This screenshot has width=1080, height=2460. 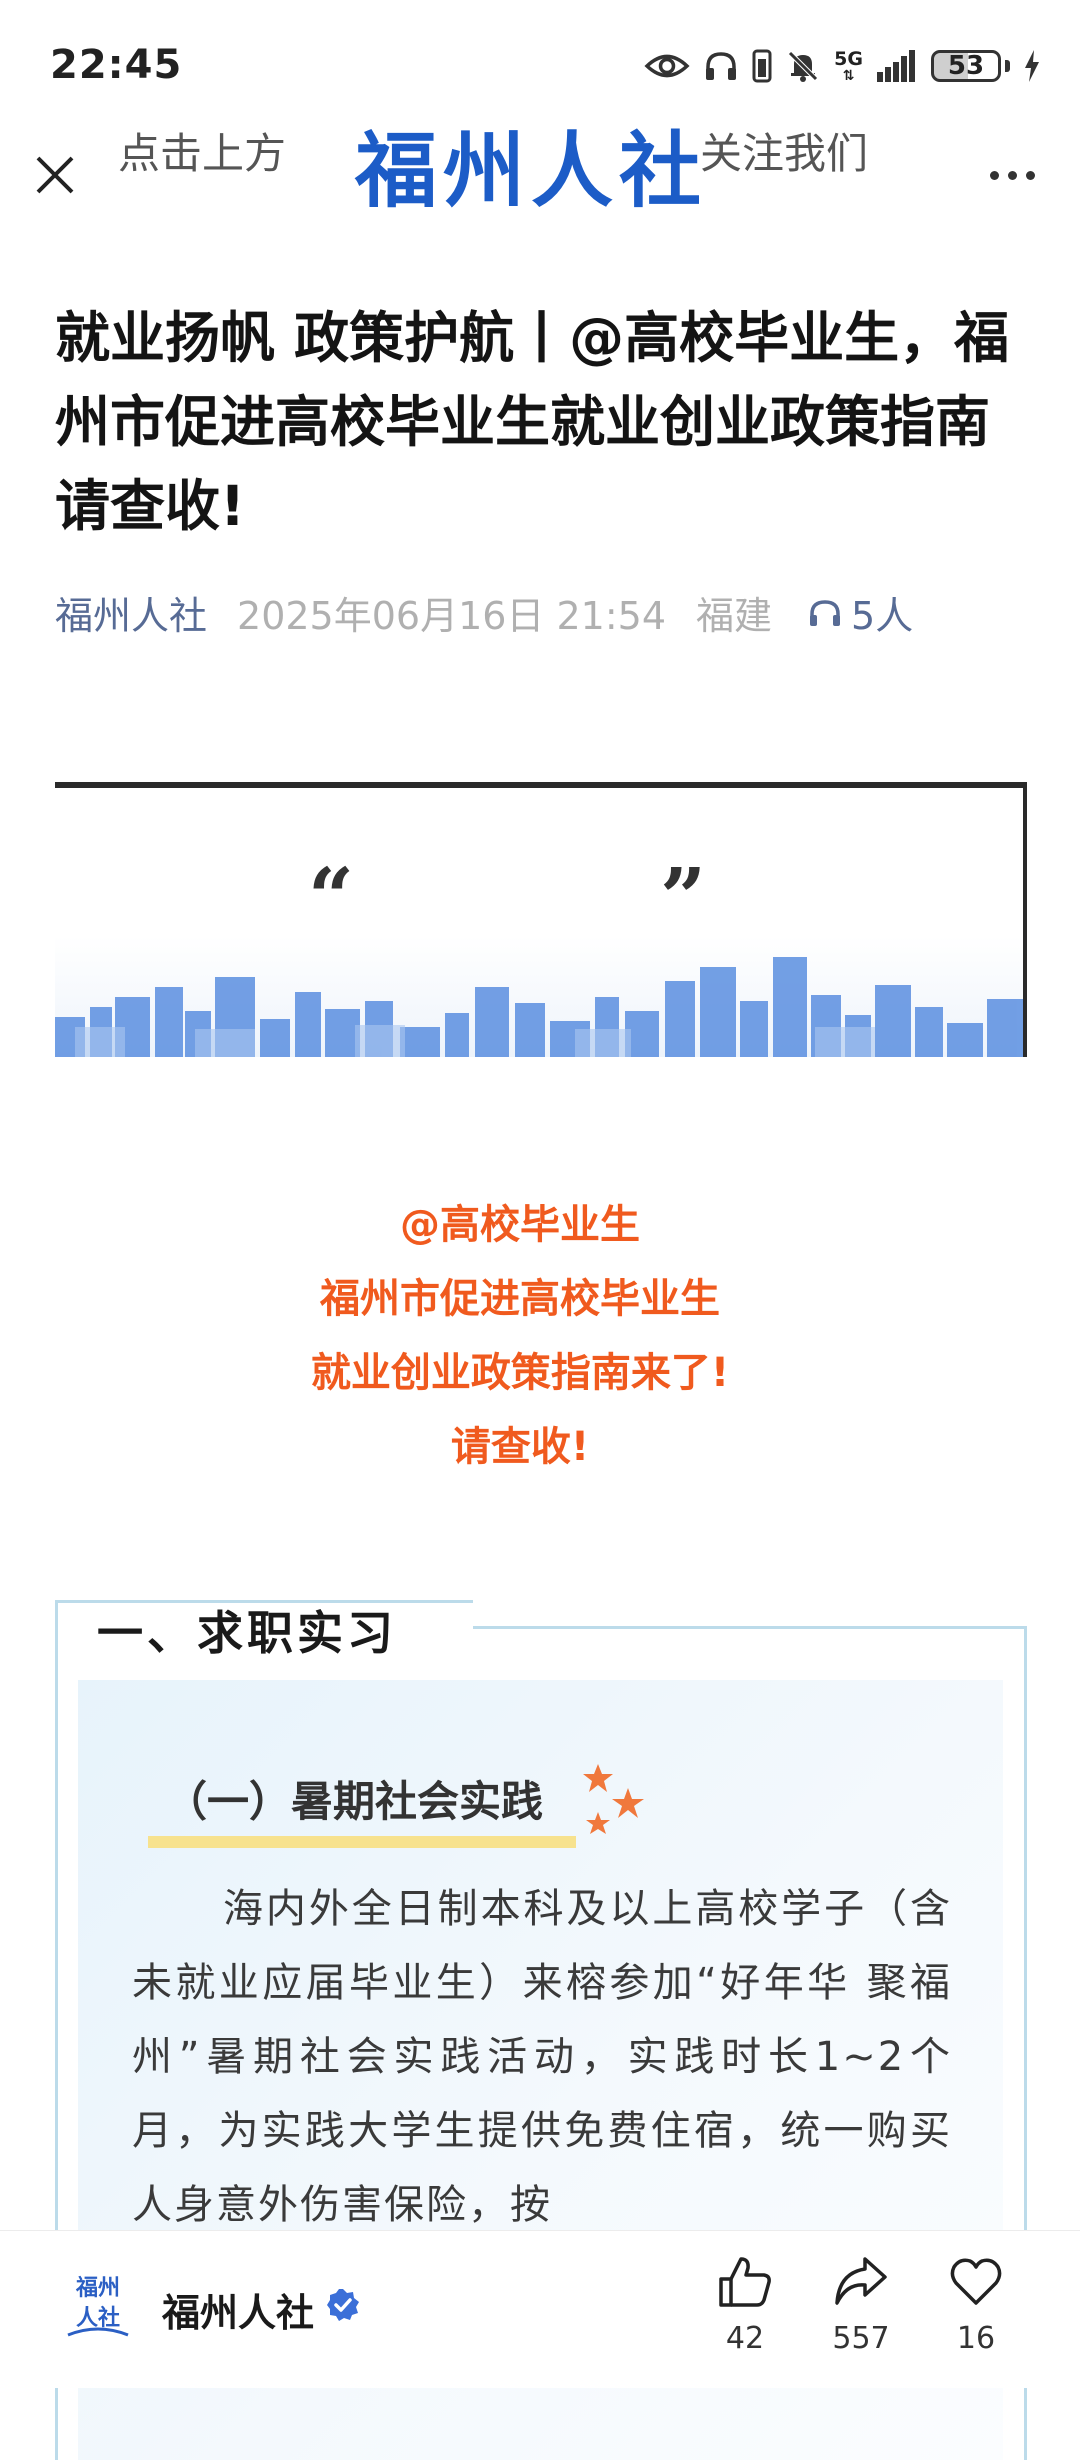 I want to click on listener-count: 5人, so click(x=882, y=616).